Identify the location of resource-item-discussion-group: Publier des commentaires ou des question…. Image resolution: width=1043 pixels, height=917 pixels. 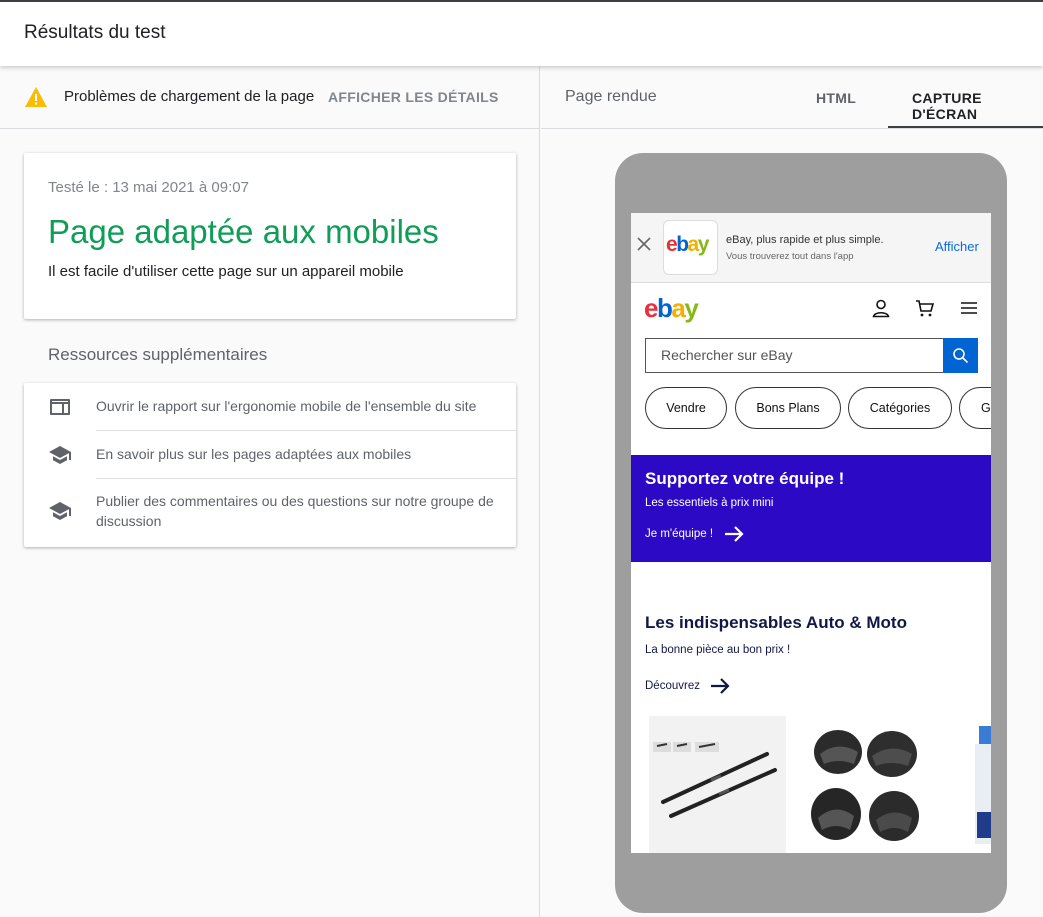
(270, 513).